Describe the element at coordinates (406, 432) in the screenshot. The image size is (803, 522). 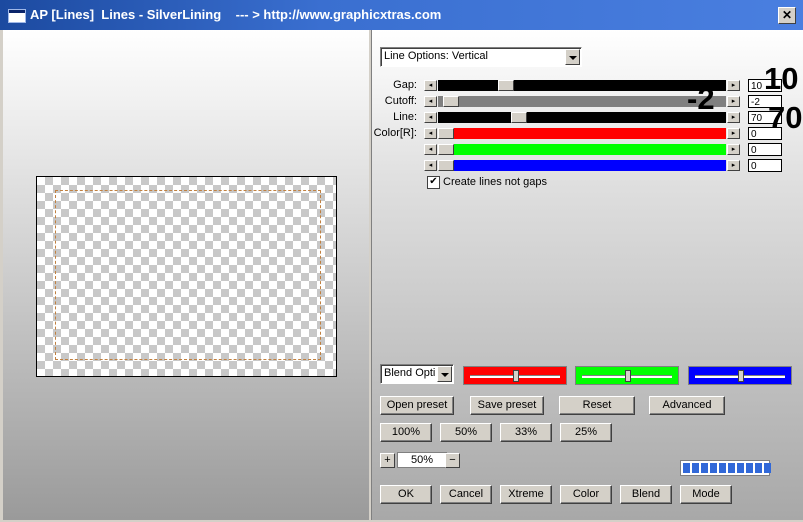
I see `zoom-100-button: 100%` at that location.